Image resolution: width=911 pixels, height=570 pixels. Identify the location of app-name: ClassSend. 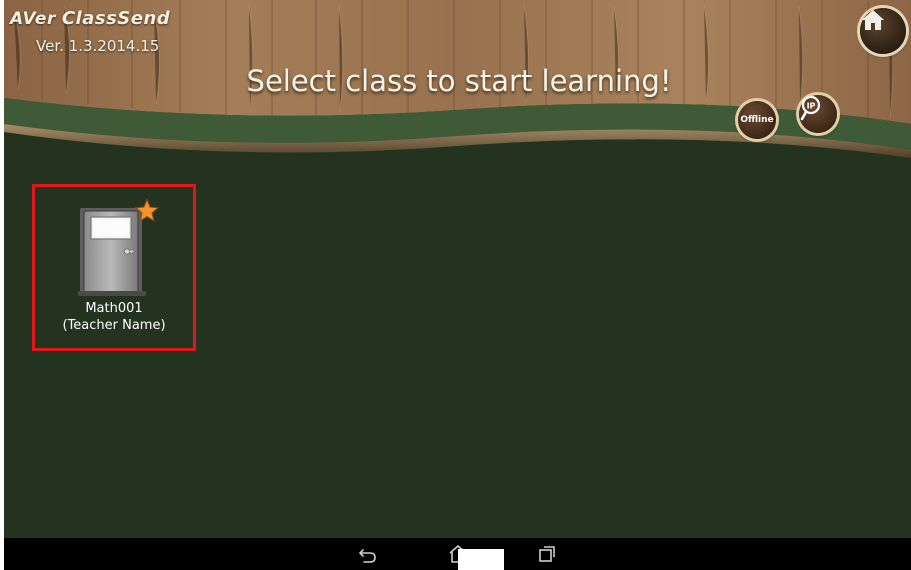
(116, 18).